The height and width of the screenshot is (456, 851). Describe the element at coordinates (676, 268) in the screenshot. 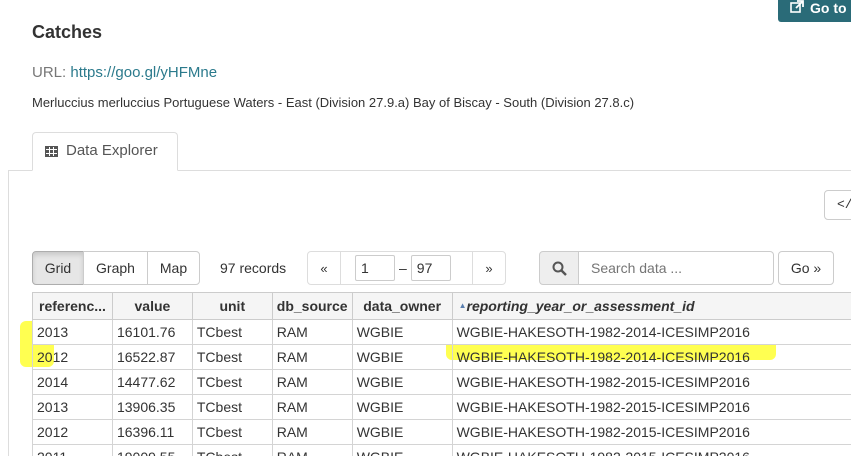

I see `search-input` at that location.